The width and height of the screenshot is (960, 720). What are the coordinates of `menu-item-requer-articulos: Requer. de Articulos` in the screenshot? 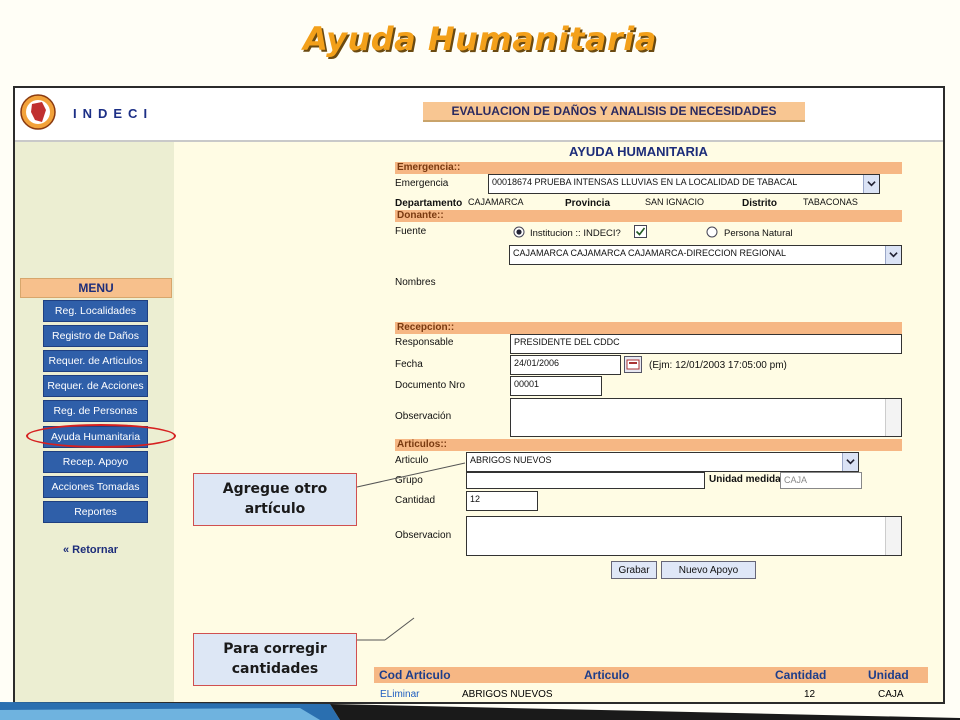 It's located at (95, 361).